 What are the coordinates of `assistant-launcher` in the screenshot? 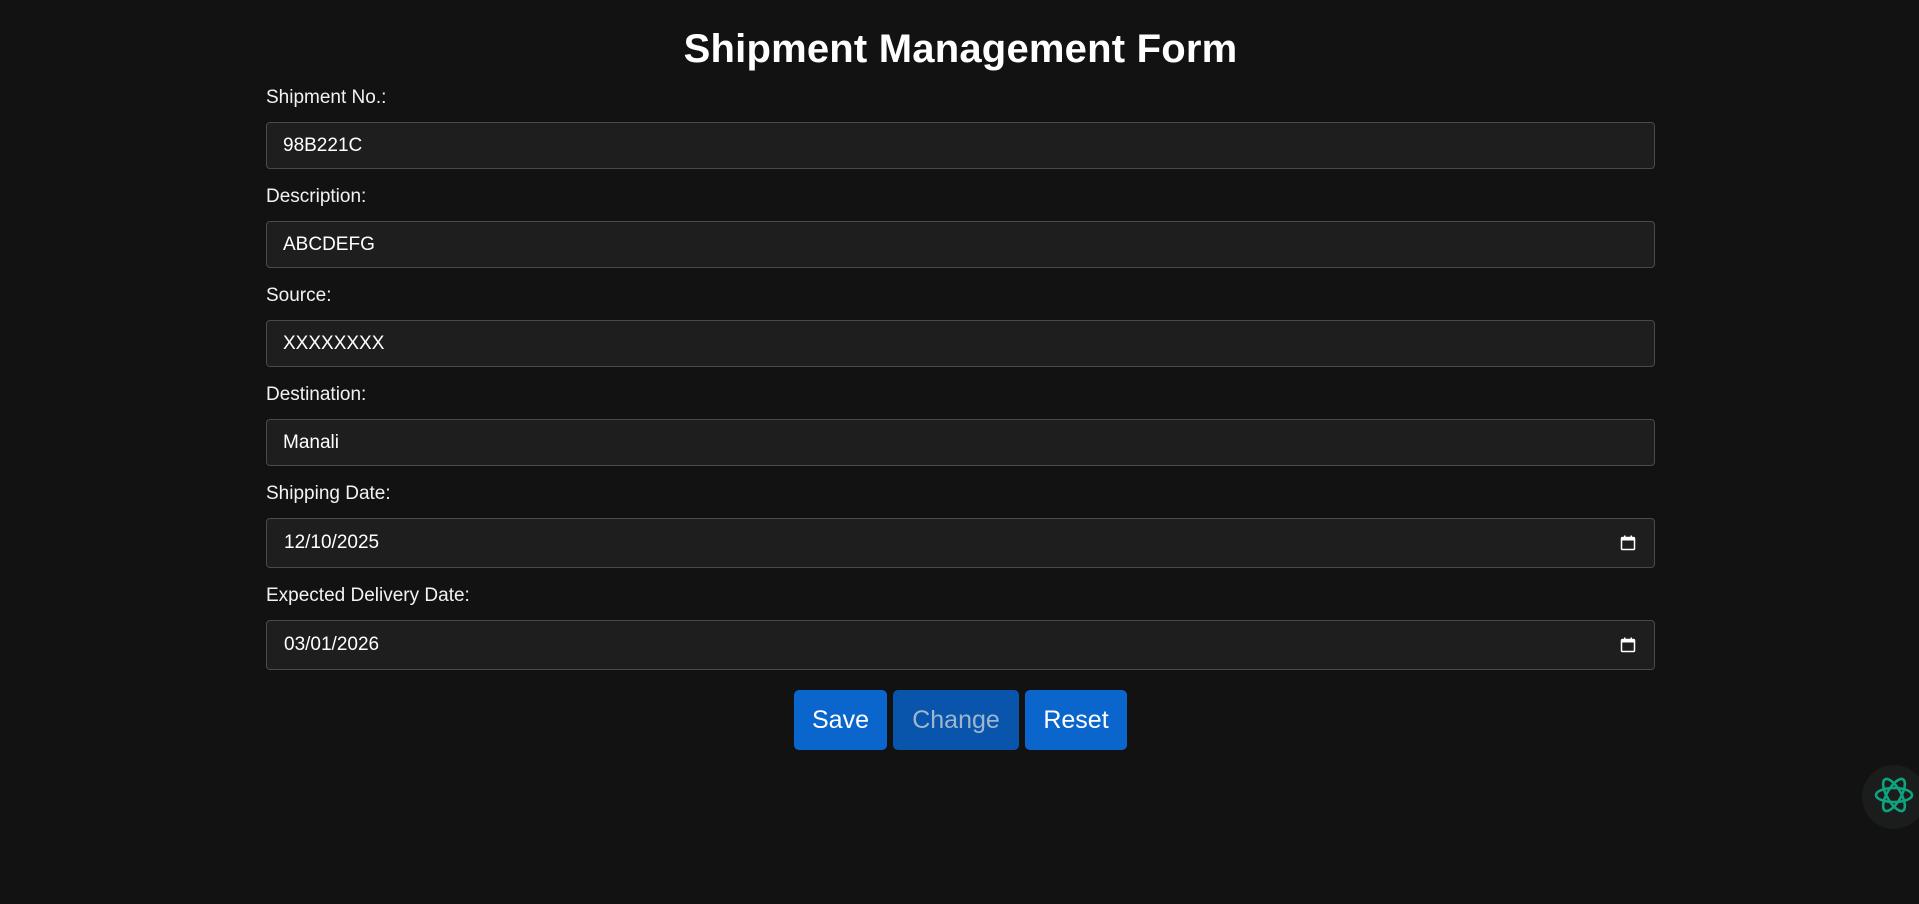 It's located at (1890, 797).